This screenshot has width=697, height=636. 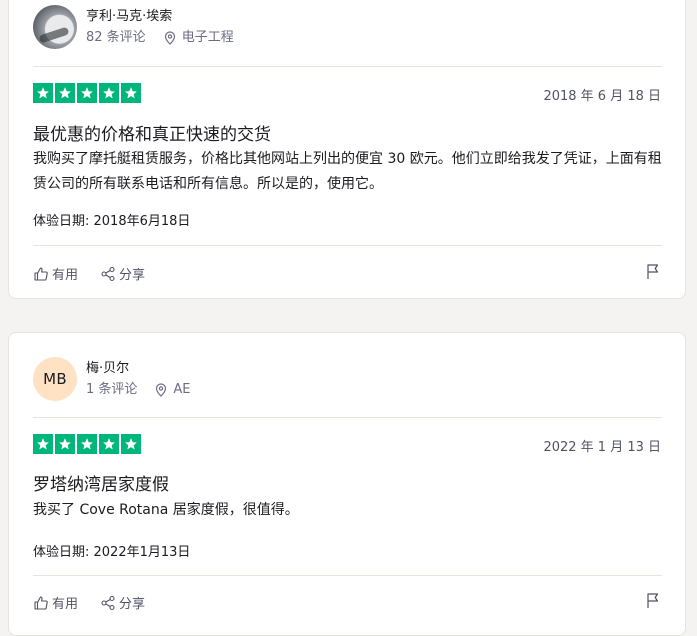 I want to click on consumer-info: 亨利·马克·埃索 82 条评论 电子工程, so click(x=133, y=27).